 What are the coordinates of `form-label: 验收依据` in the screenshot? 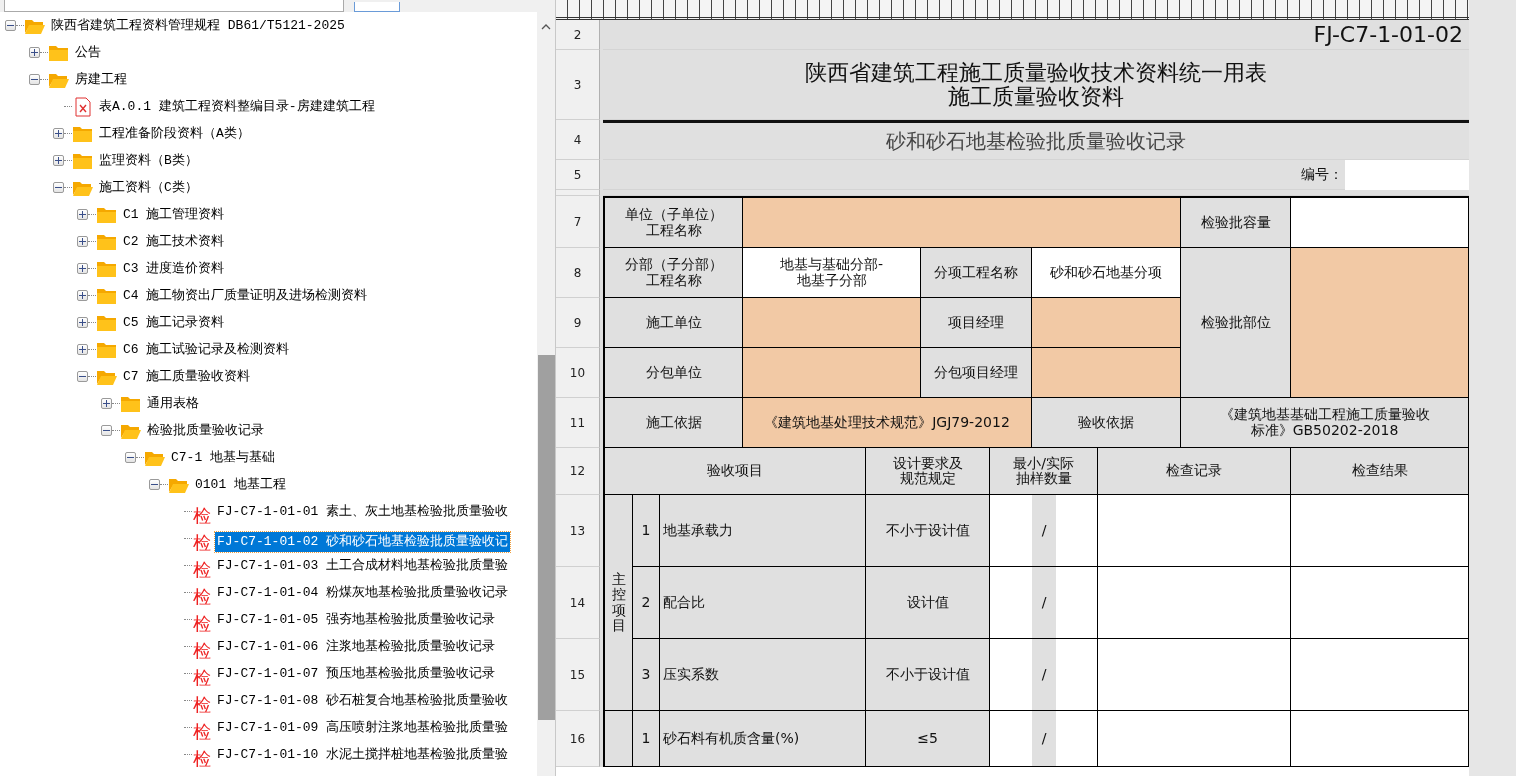 It's located at (1106, 423).